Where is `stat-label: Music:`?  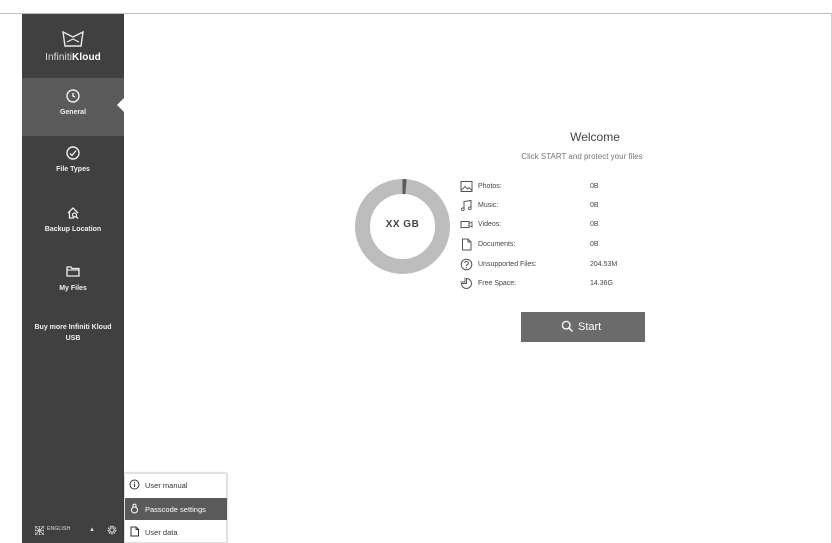 stat-label: Music: is located at coordinates (488, 205).